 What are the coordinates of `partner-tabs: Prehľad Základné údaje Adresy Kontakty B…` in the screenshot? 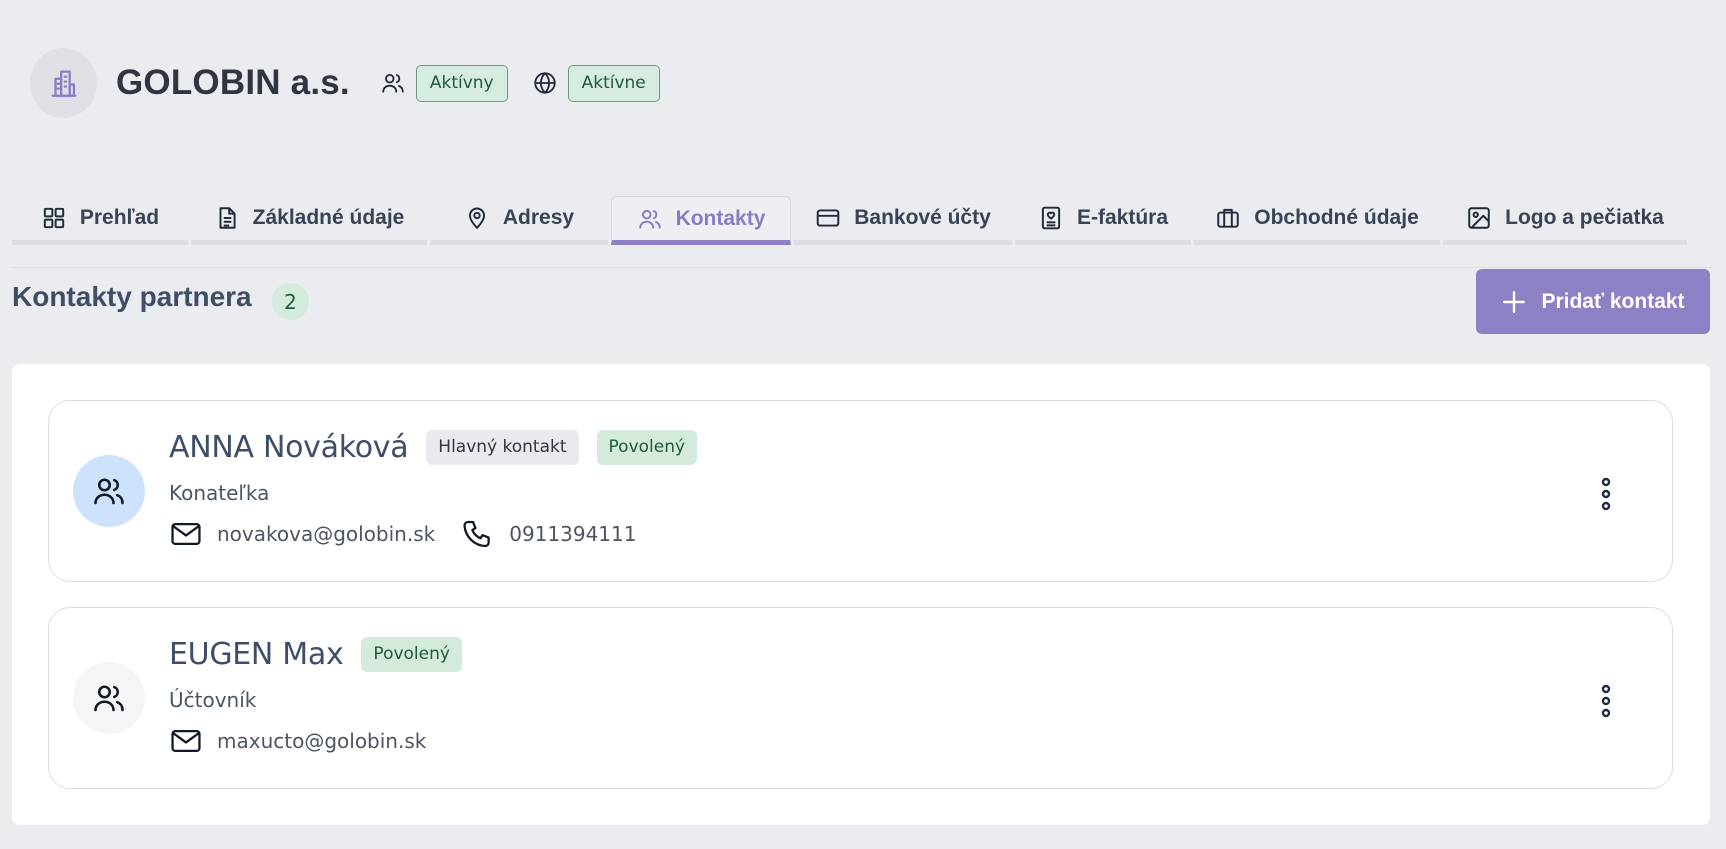 It's located at (849, 220).